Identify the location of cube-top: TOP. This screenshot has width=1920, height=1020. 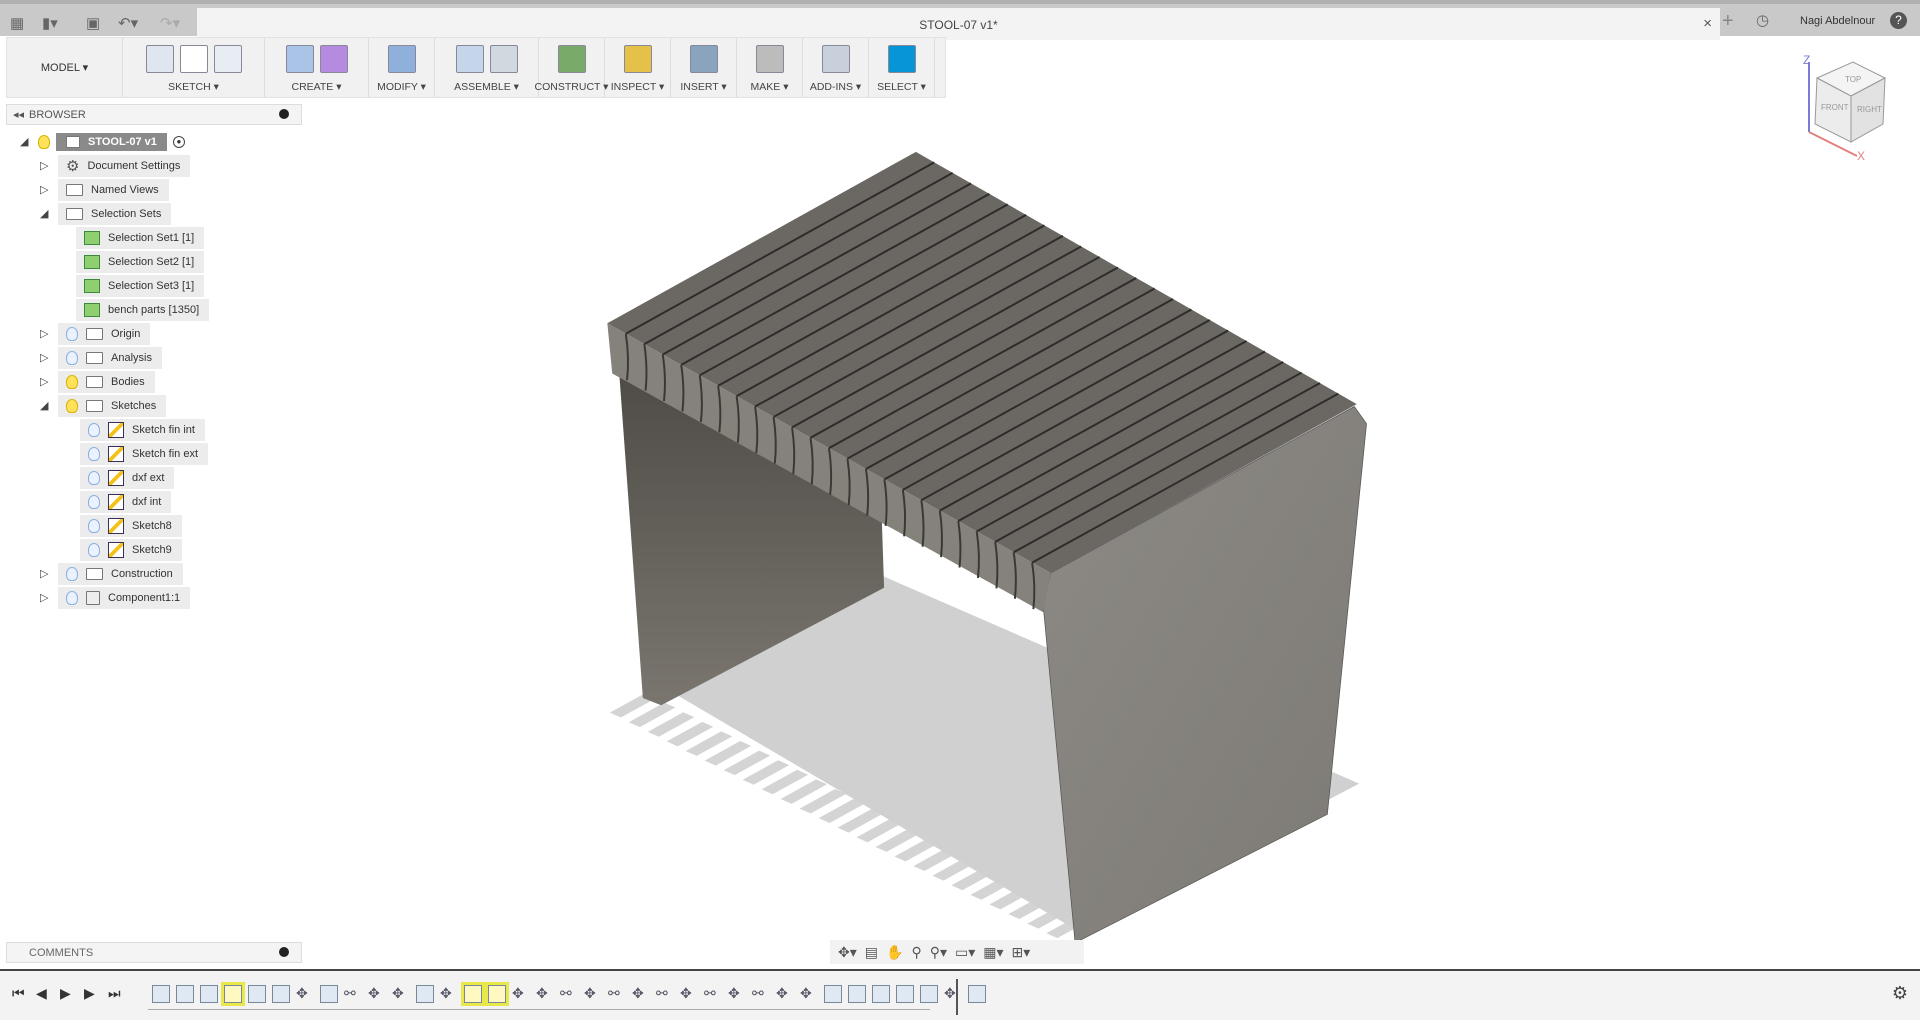
(1853, 79).